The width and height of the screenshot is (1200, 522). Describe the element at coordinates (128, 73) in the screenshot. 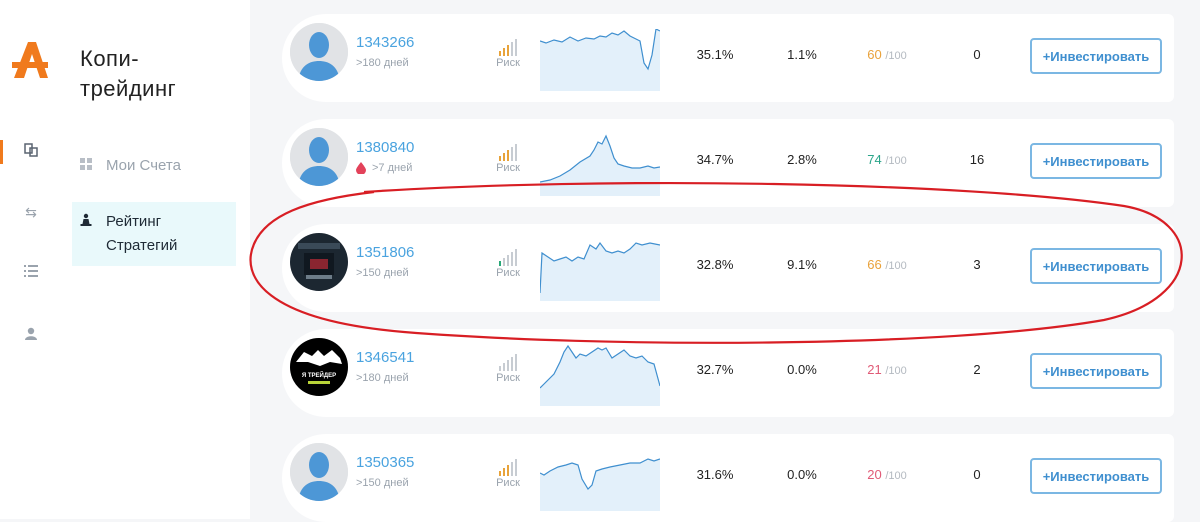

I see `page-title: Копи-трейдинг` at that location.